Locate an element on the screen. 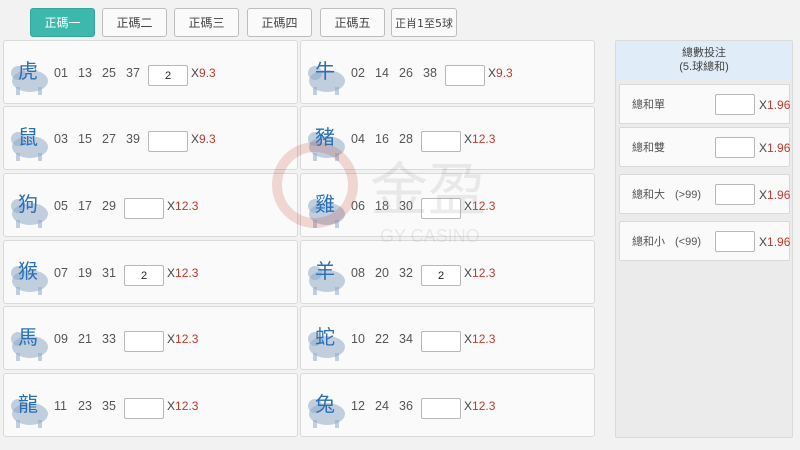 This screenshot has width=800, height=450. zodiac-animal-label: 豬 is located at coordinates (325, 137).